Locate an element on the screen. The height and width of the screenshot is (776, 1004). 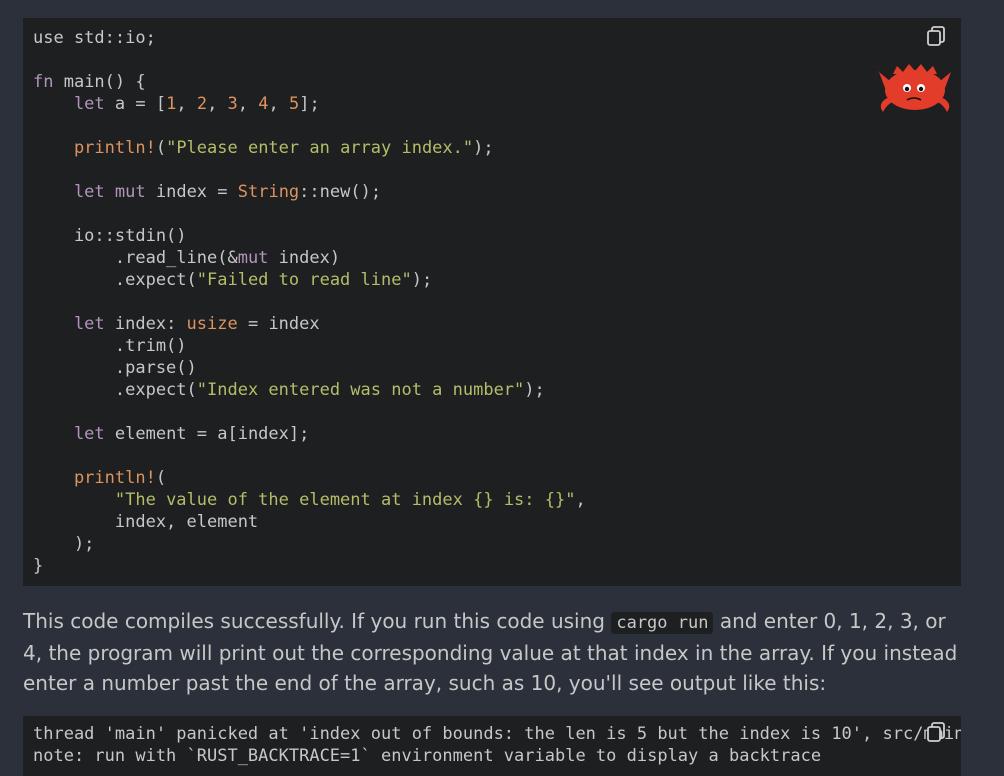
code-token: io::stdin() is located at coordinates (110, 236).